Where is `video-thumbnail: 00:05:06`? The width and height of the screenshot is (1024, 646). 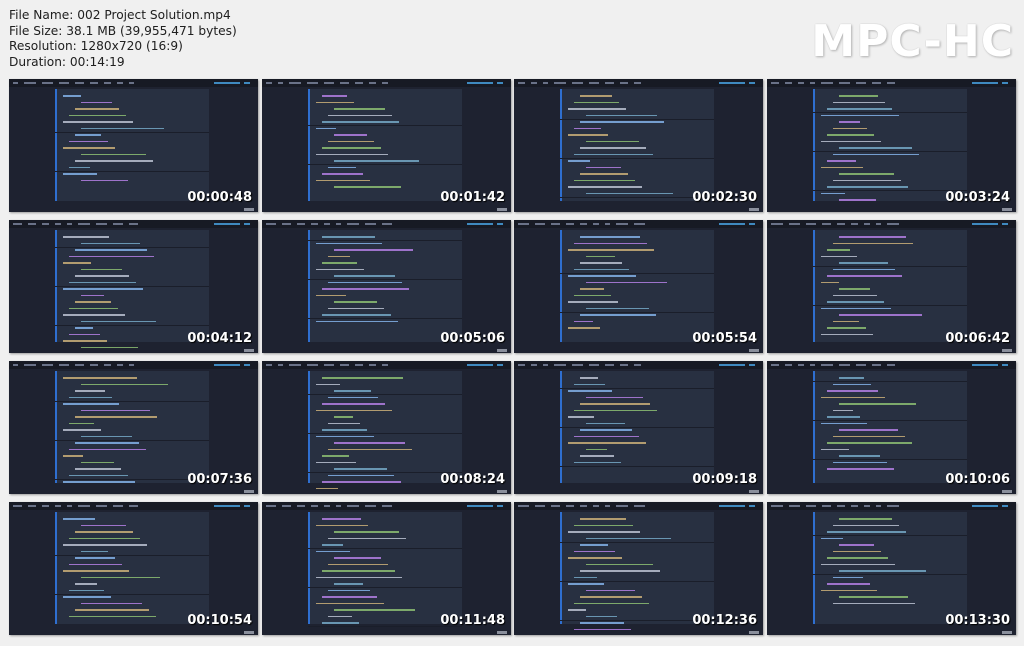
video-thumbnail: 00:05:06 is located at coordinates (386, 286).